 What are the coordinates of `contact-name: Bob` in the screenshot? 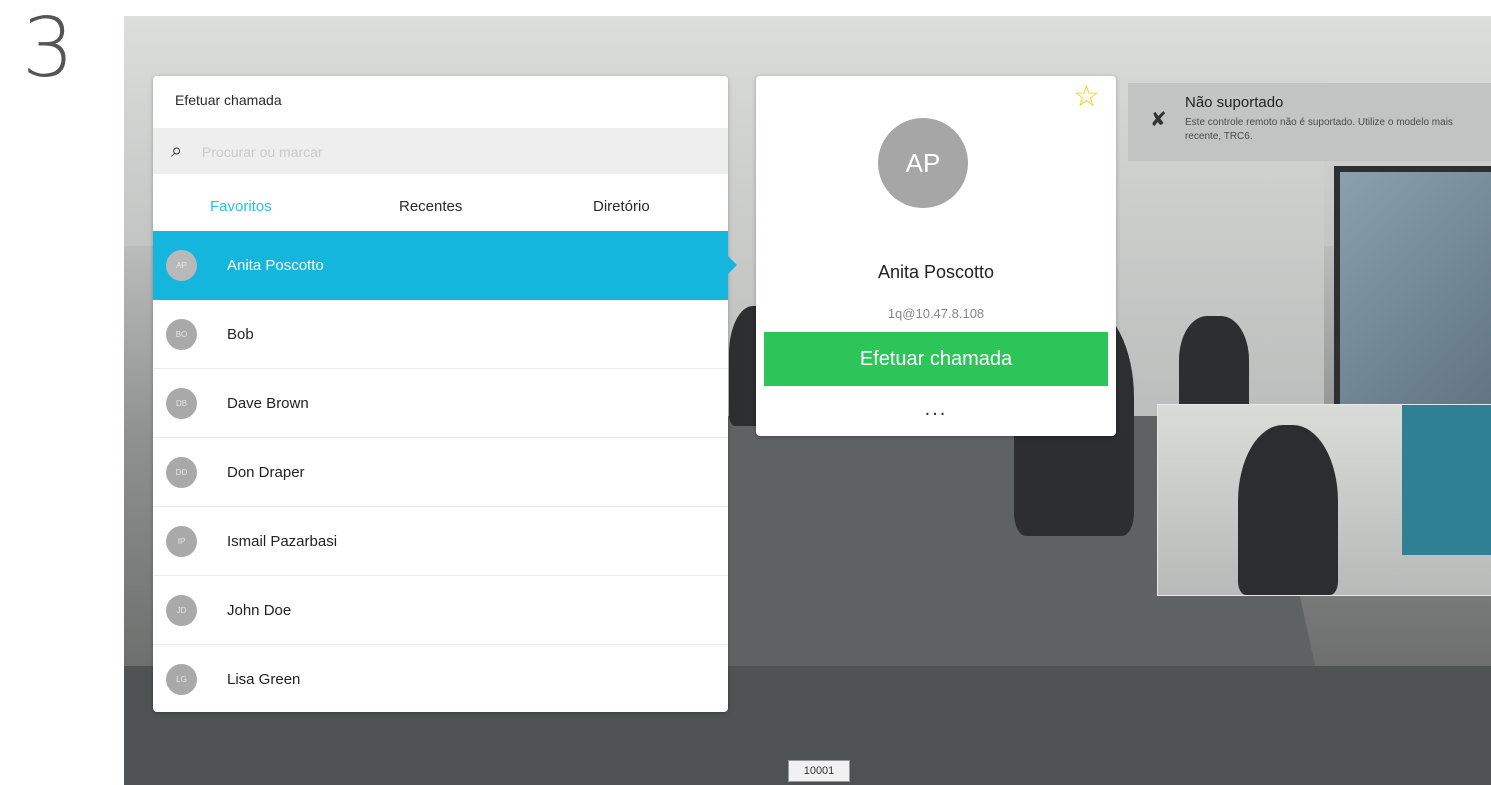 It's located at (240, 334).